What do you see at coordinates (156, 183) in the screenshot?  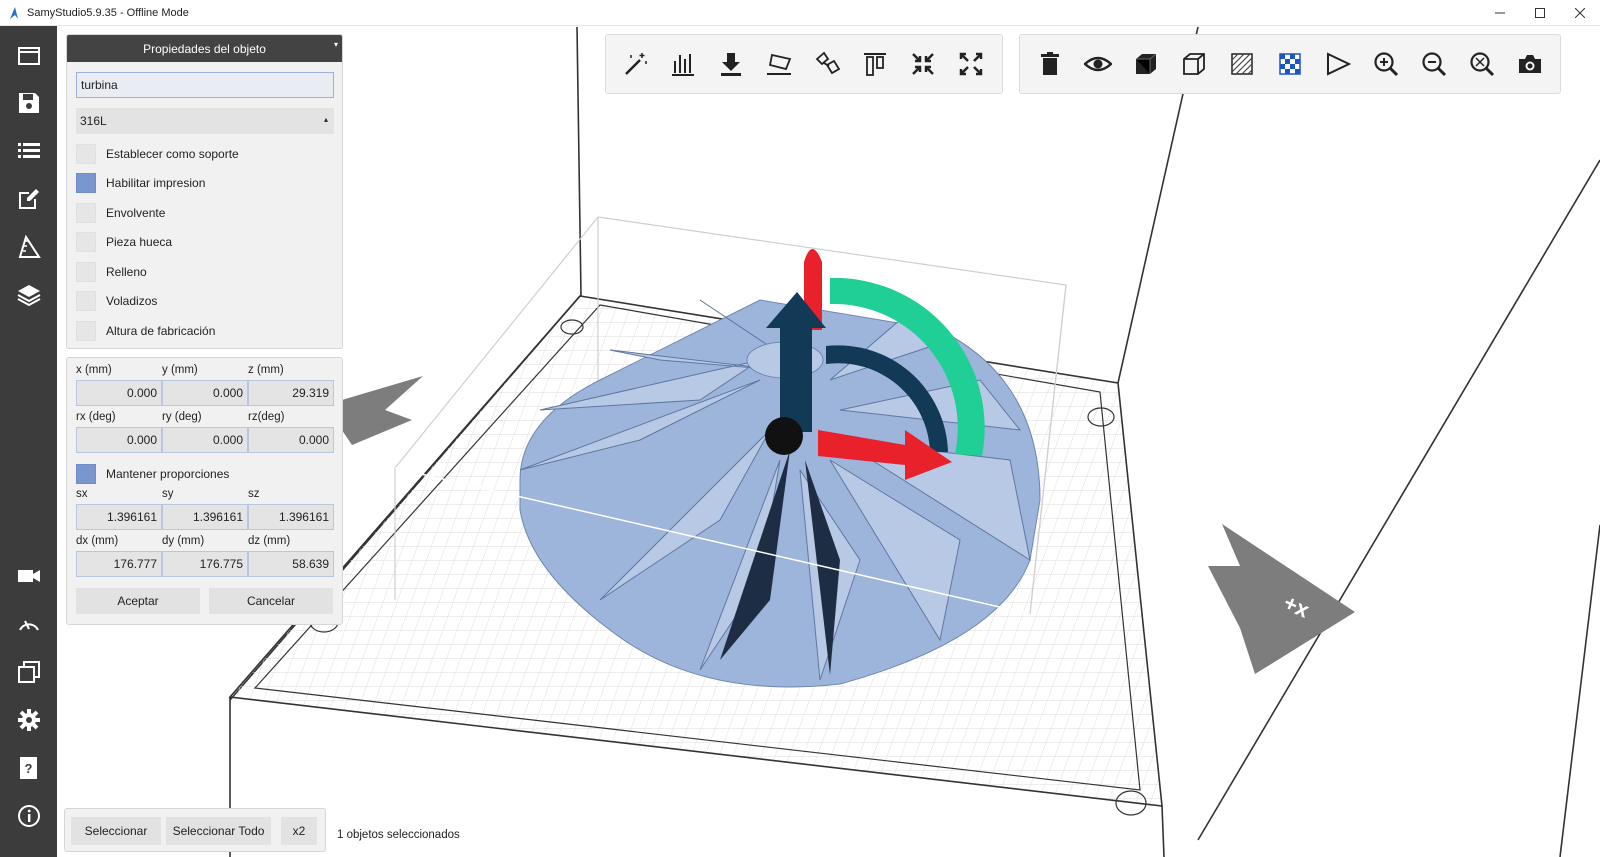 I see `option-label: Habilitar impresion` at bounding box center [156, 183].